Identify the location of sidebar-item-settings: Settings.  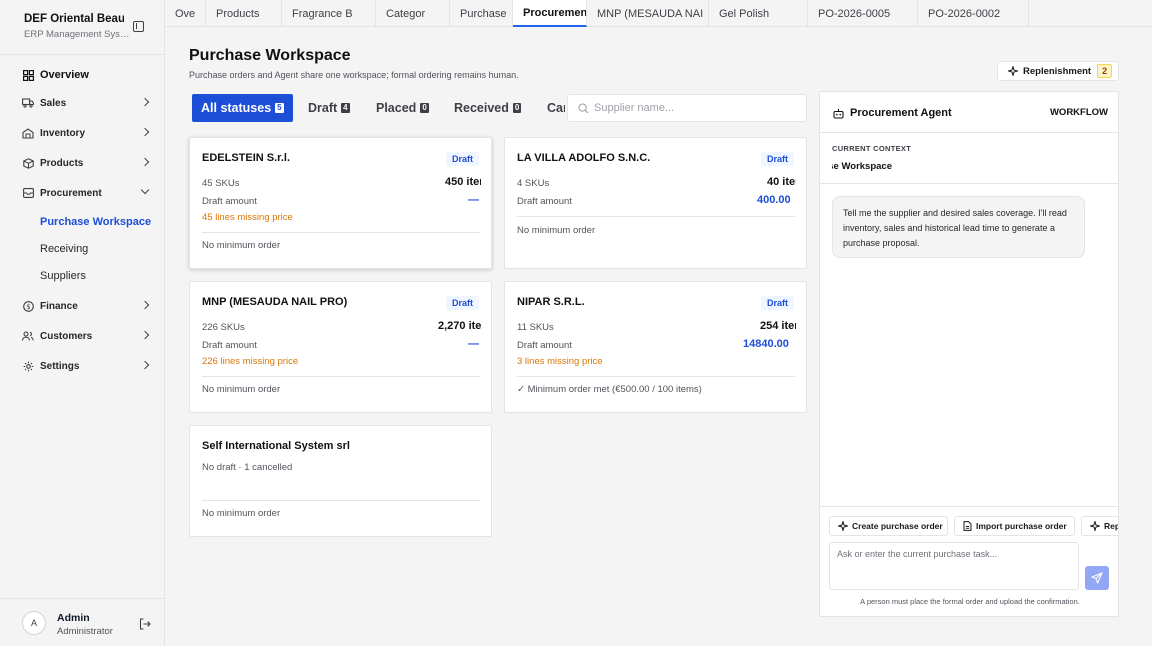
(86, 366).